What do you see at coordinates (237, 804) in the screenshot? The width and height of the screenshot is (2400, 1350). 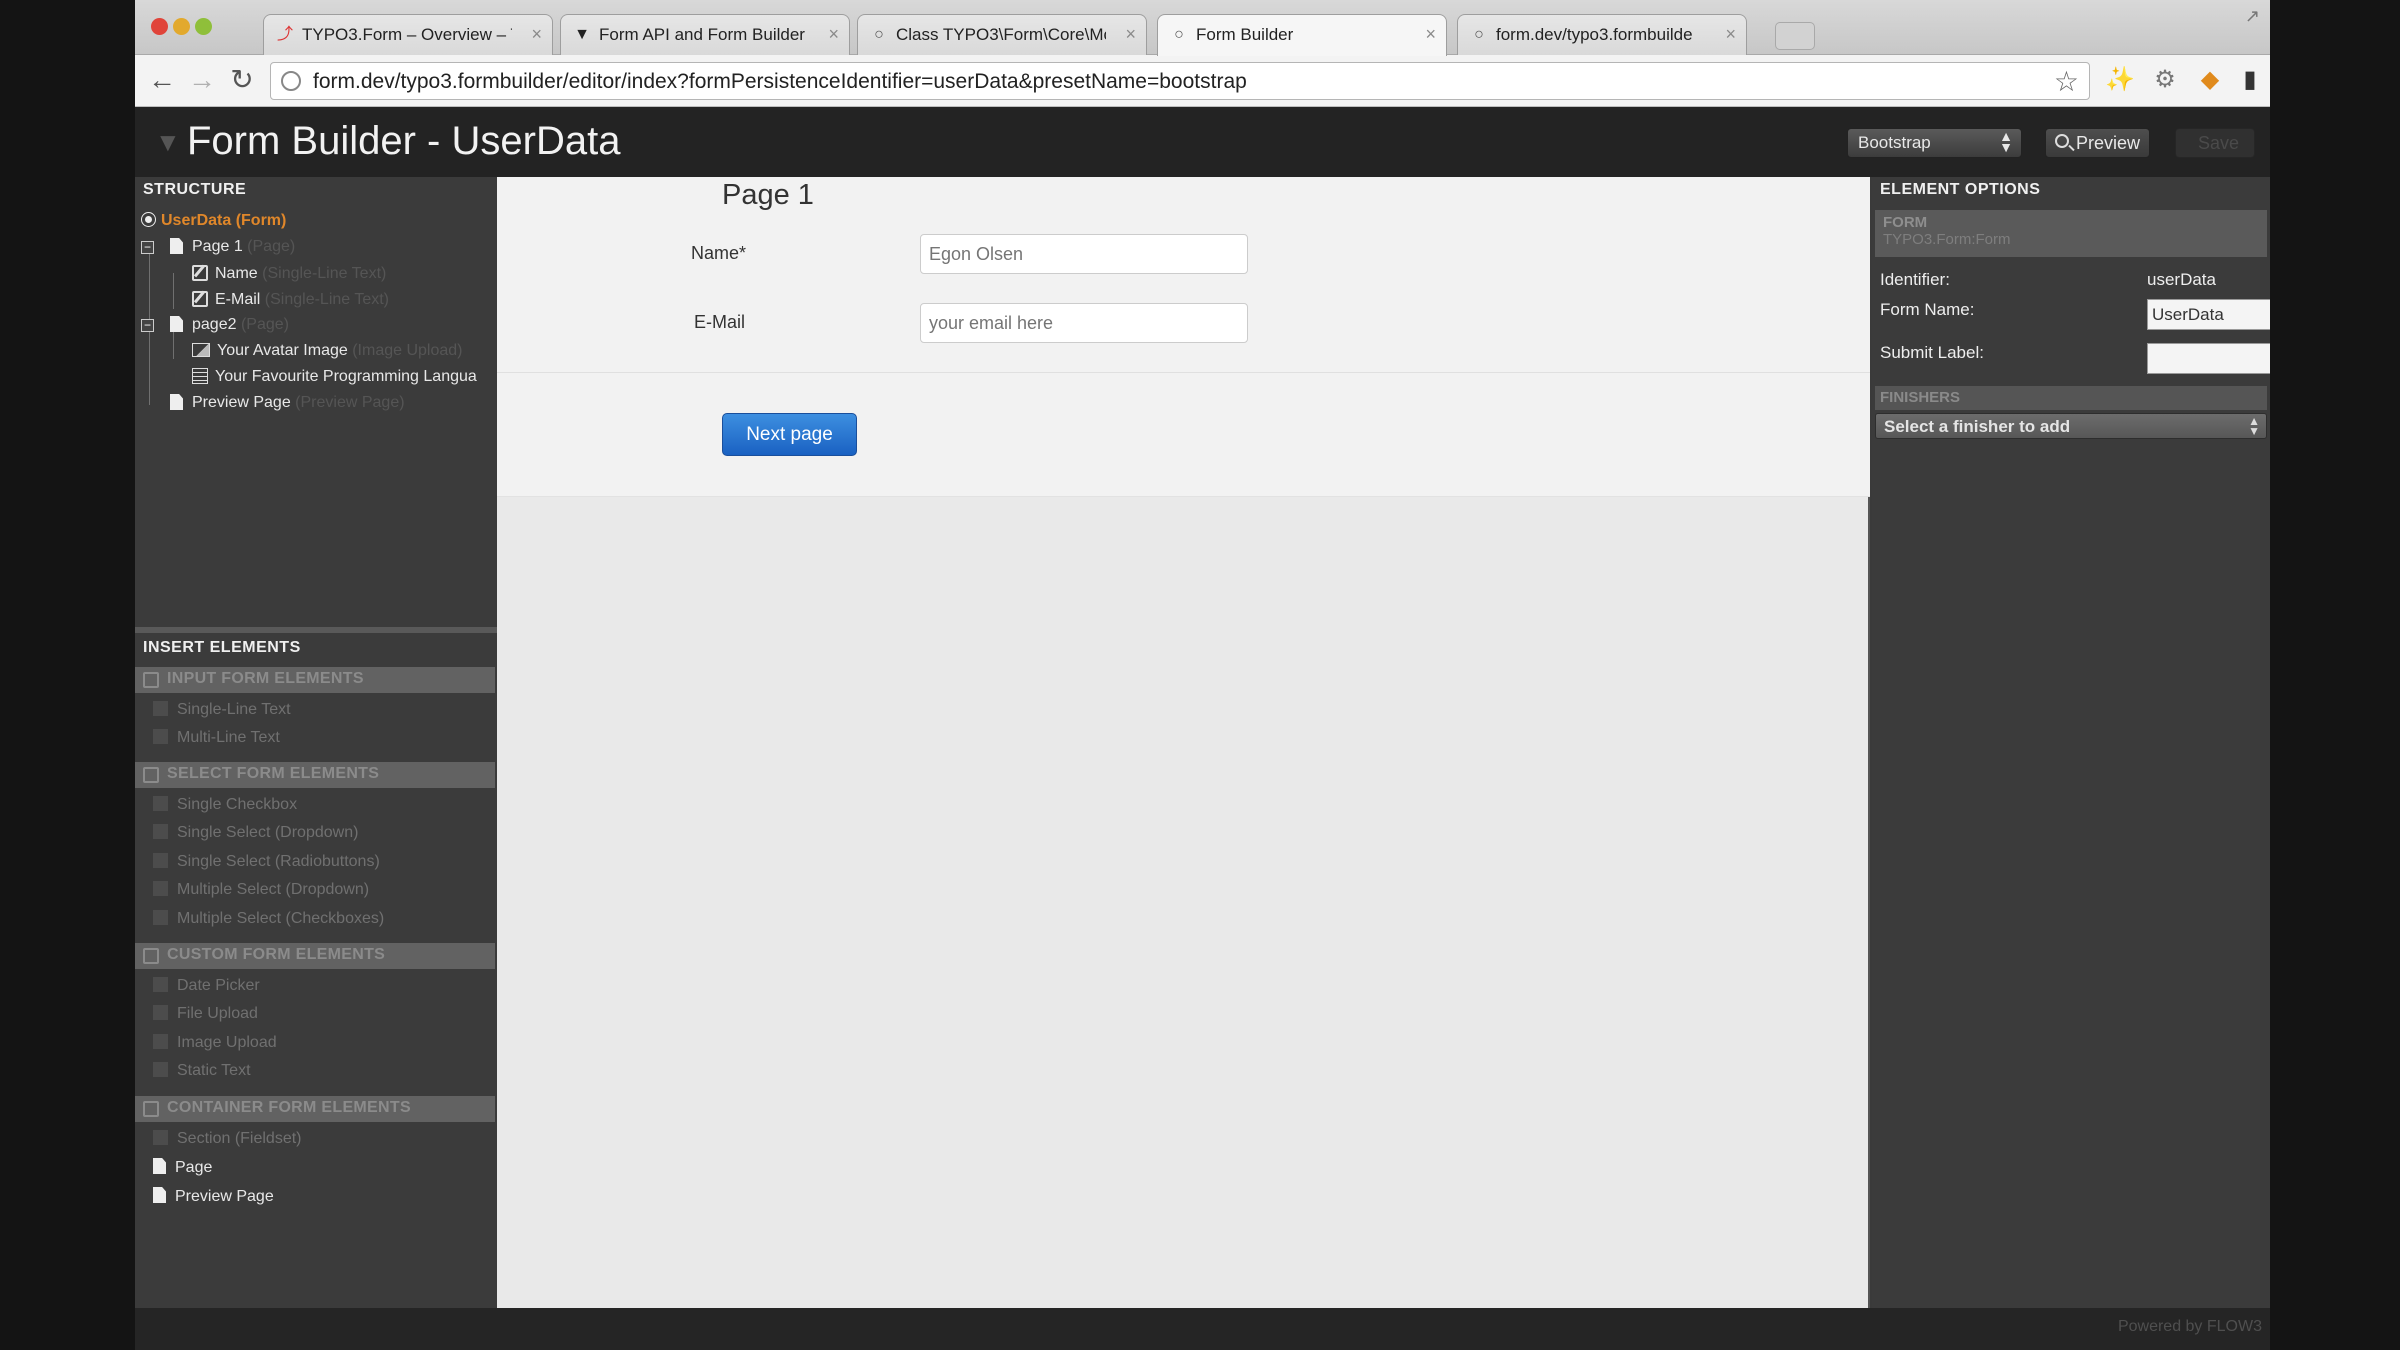 I see `insert-item-label: Single Checkbox` at bounding box center [237, 804].